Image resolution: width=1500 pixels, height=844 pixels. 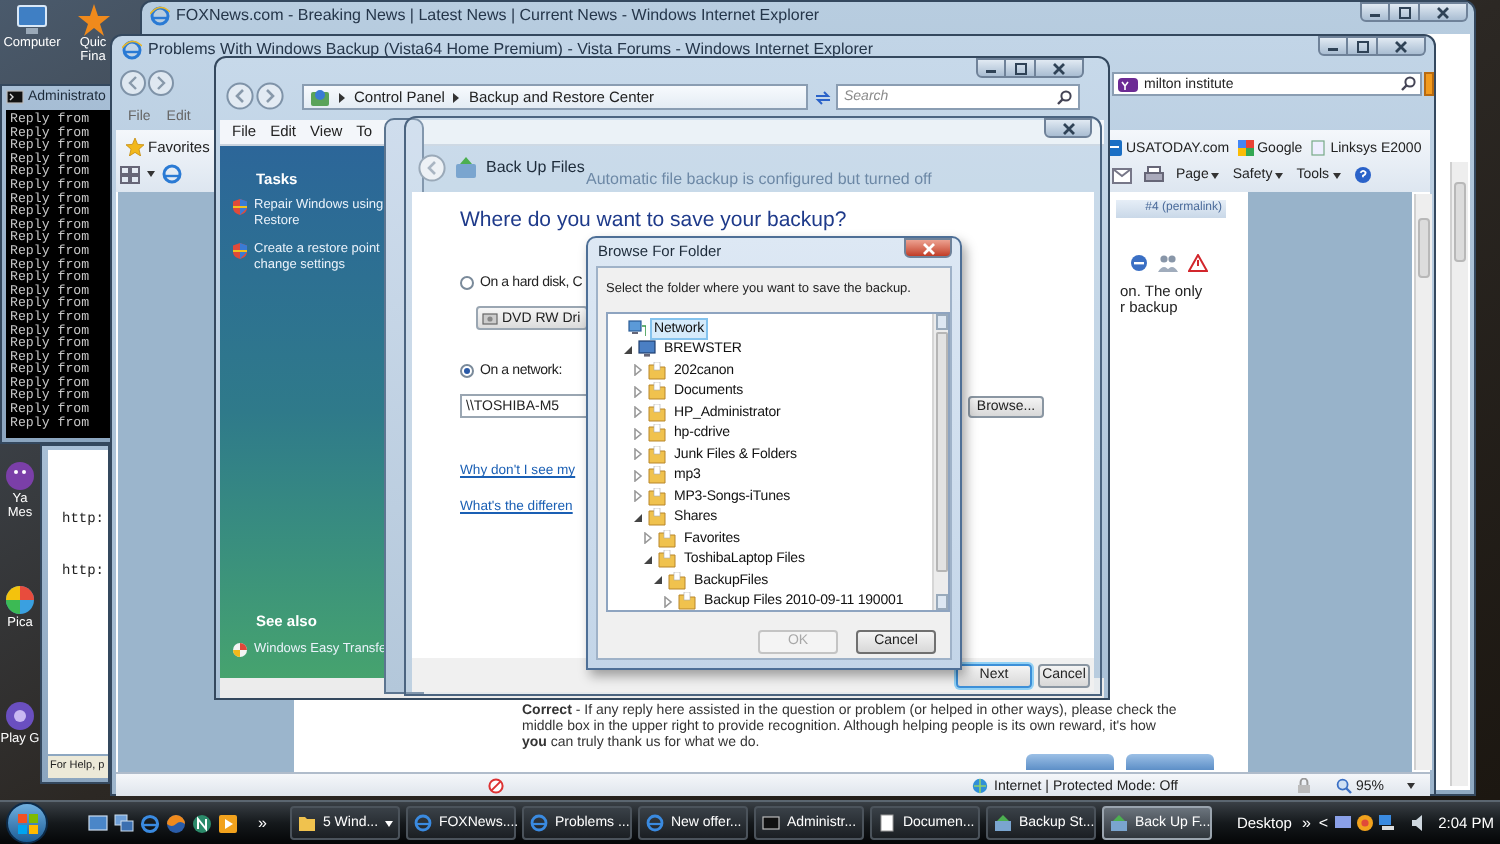 What do you see at coordinates (1139, 263) in the screenshot?
I see `minus-circle-icon` at bounding box center [1139, 263].